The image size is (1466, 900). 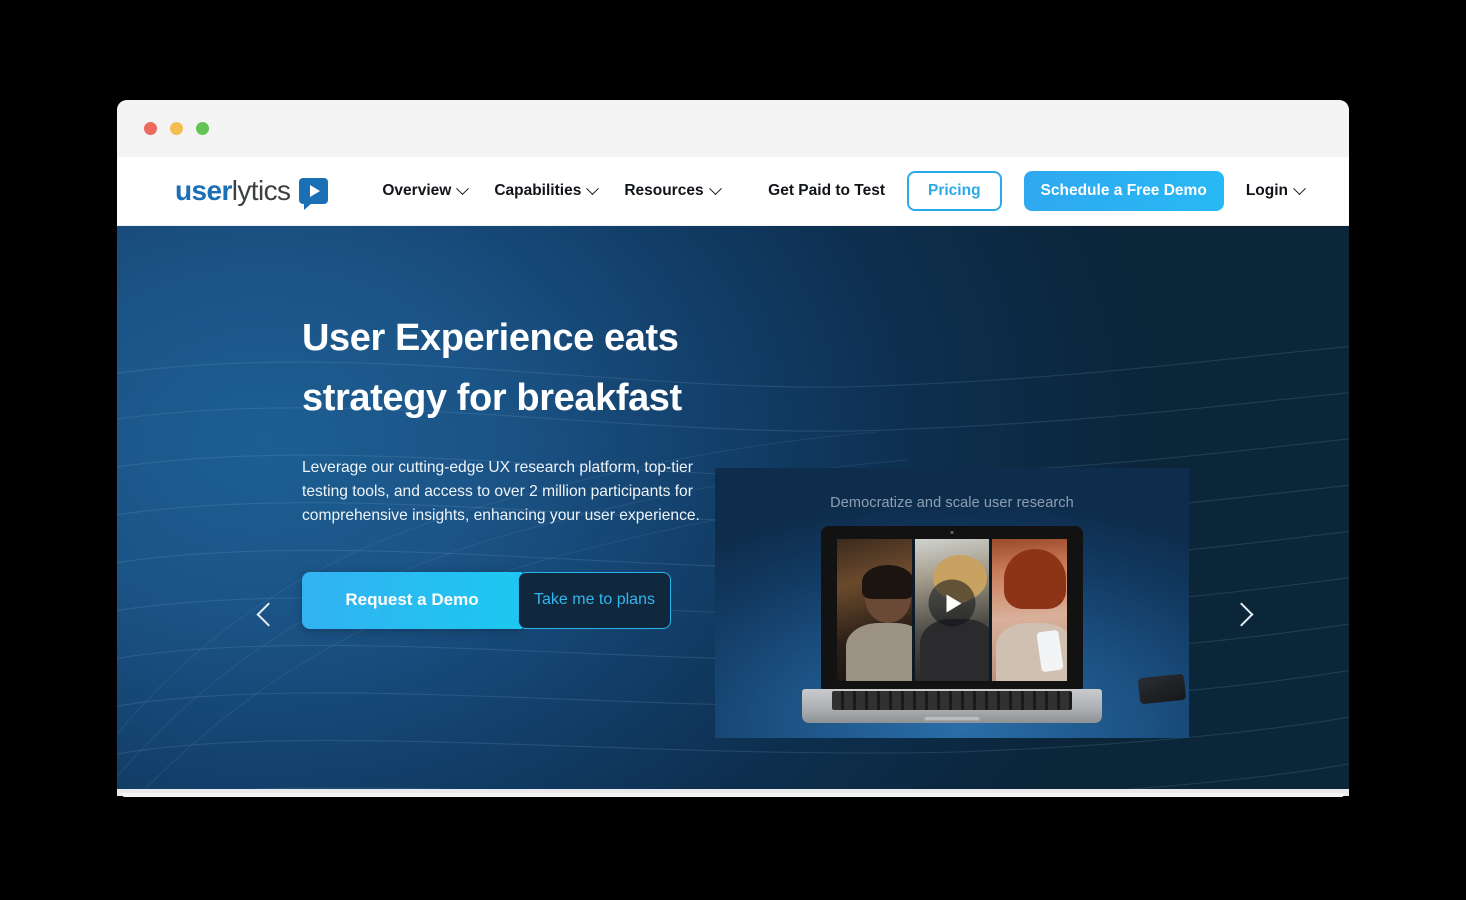 I want to click on hero-headline-line-2: strategy for breakfast, so click(x=492, y=398).